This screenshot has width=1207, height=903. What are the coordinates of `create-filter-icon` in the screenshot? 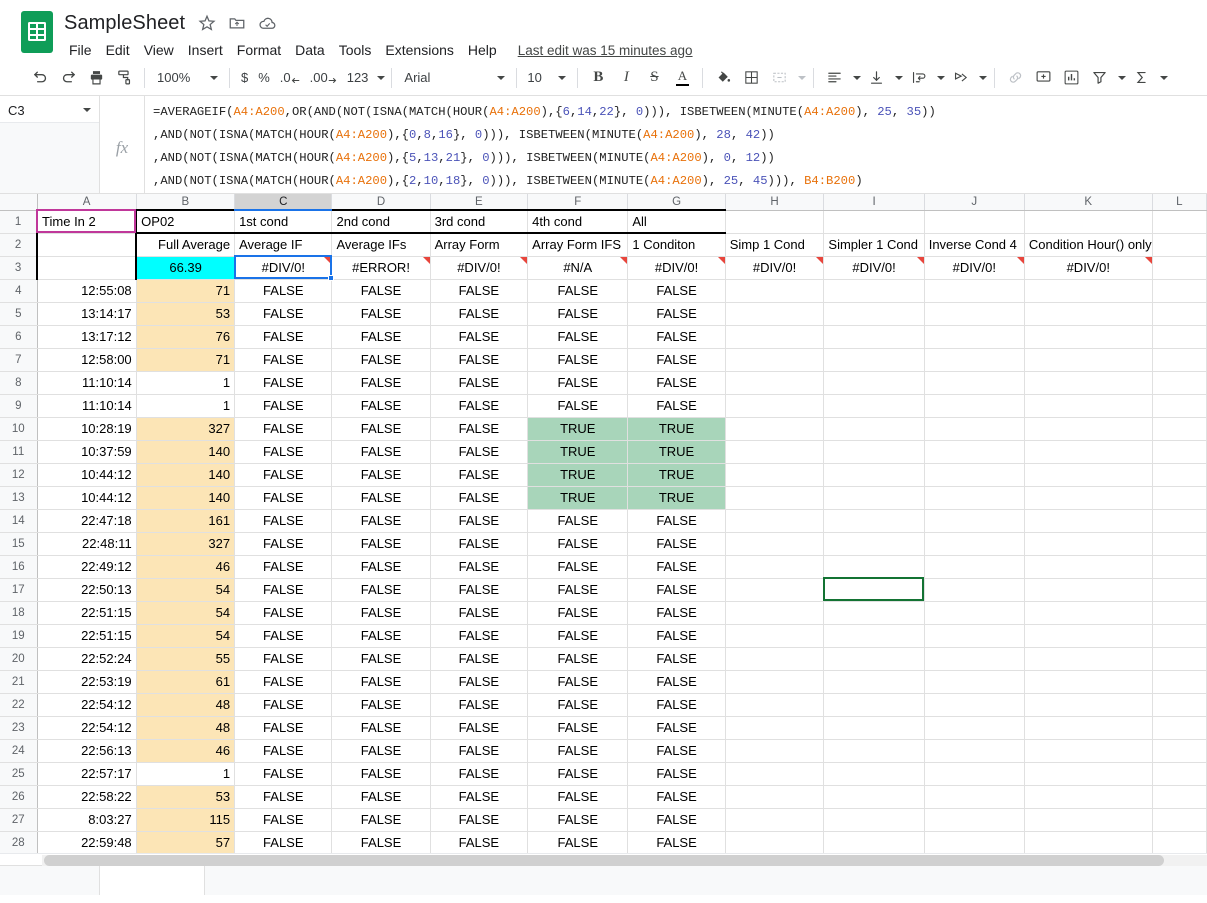 It's located at (1099, 78).